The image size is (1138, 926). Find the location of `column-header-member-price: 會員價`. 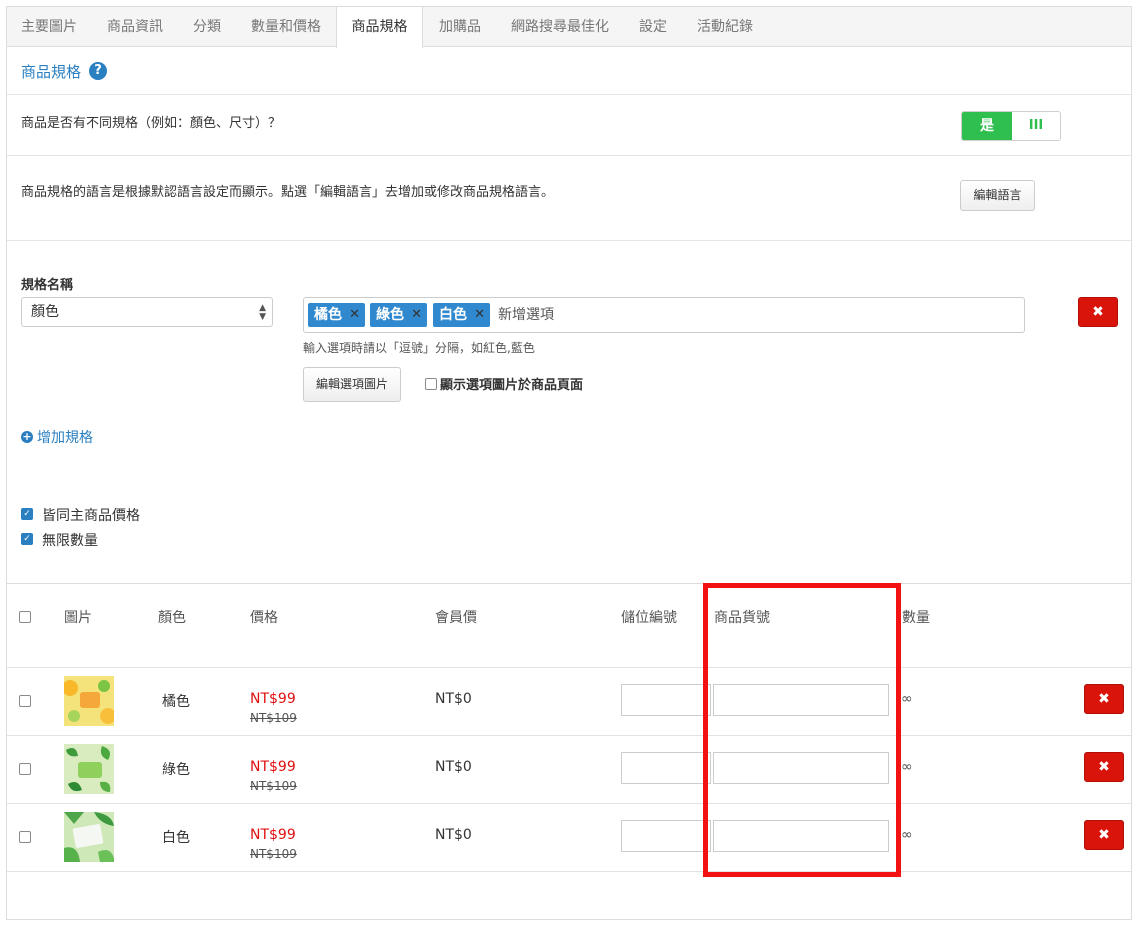

column-header-member-price: 會員價 is located at coordinates (456, 618).